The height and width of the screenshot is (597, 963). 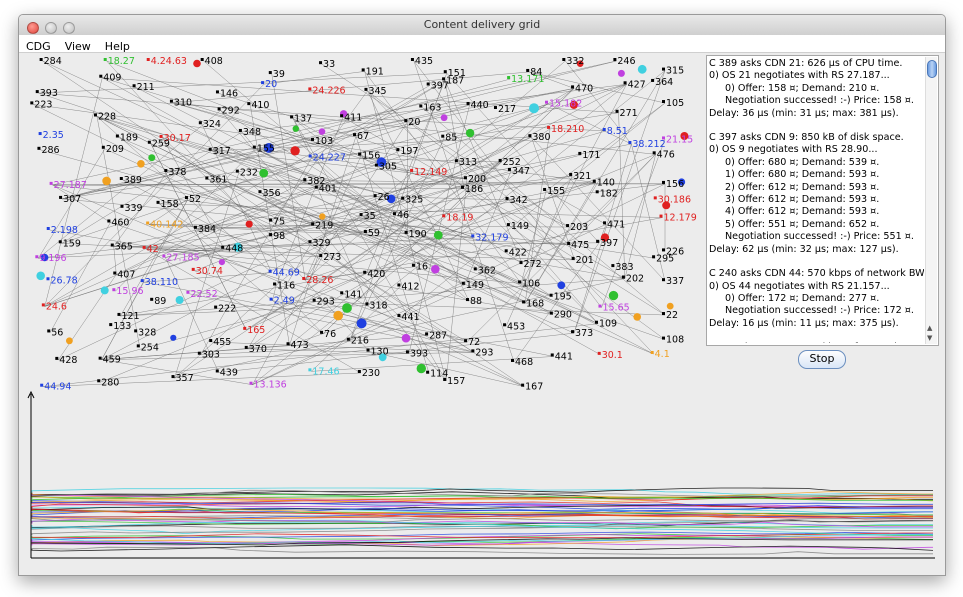 What do you see at coordinates (482, 521) in the screenshot?
I see `timeline-series` at bounding box center [482, 521].